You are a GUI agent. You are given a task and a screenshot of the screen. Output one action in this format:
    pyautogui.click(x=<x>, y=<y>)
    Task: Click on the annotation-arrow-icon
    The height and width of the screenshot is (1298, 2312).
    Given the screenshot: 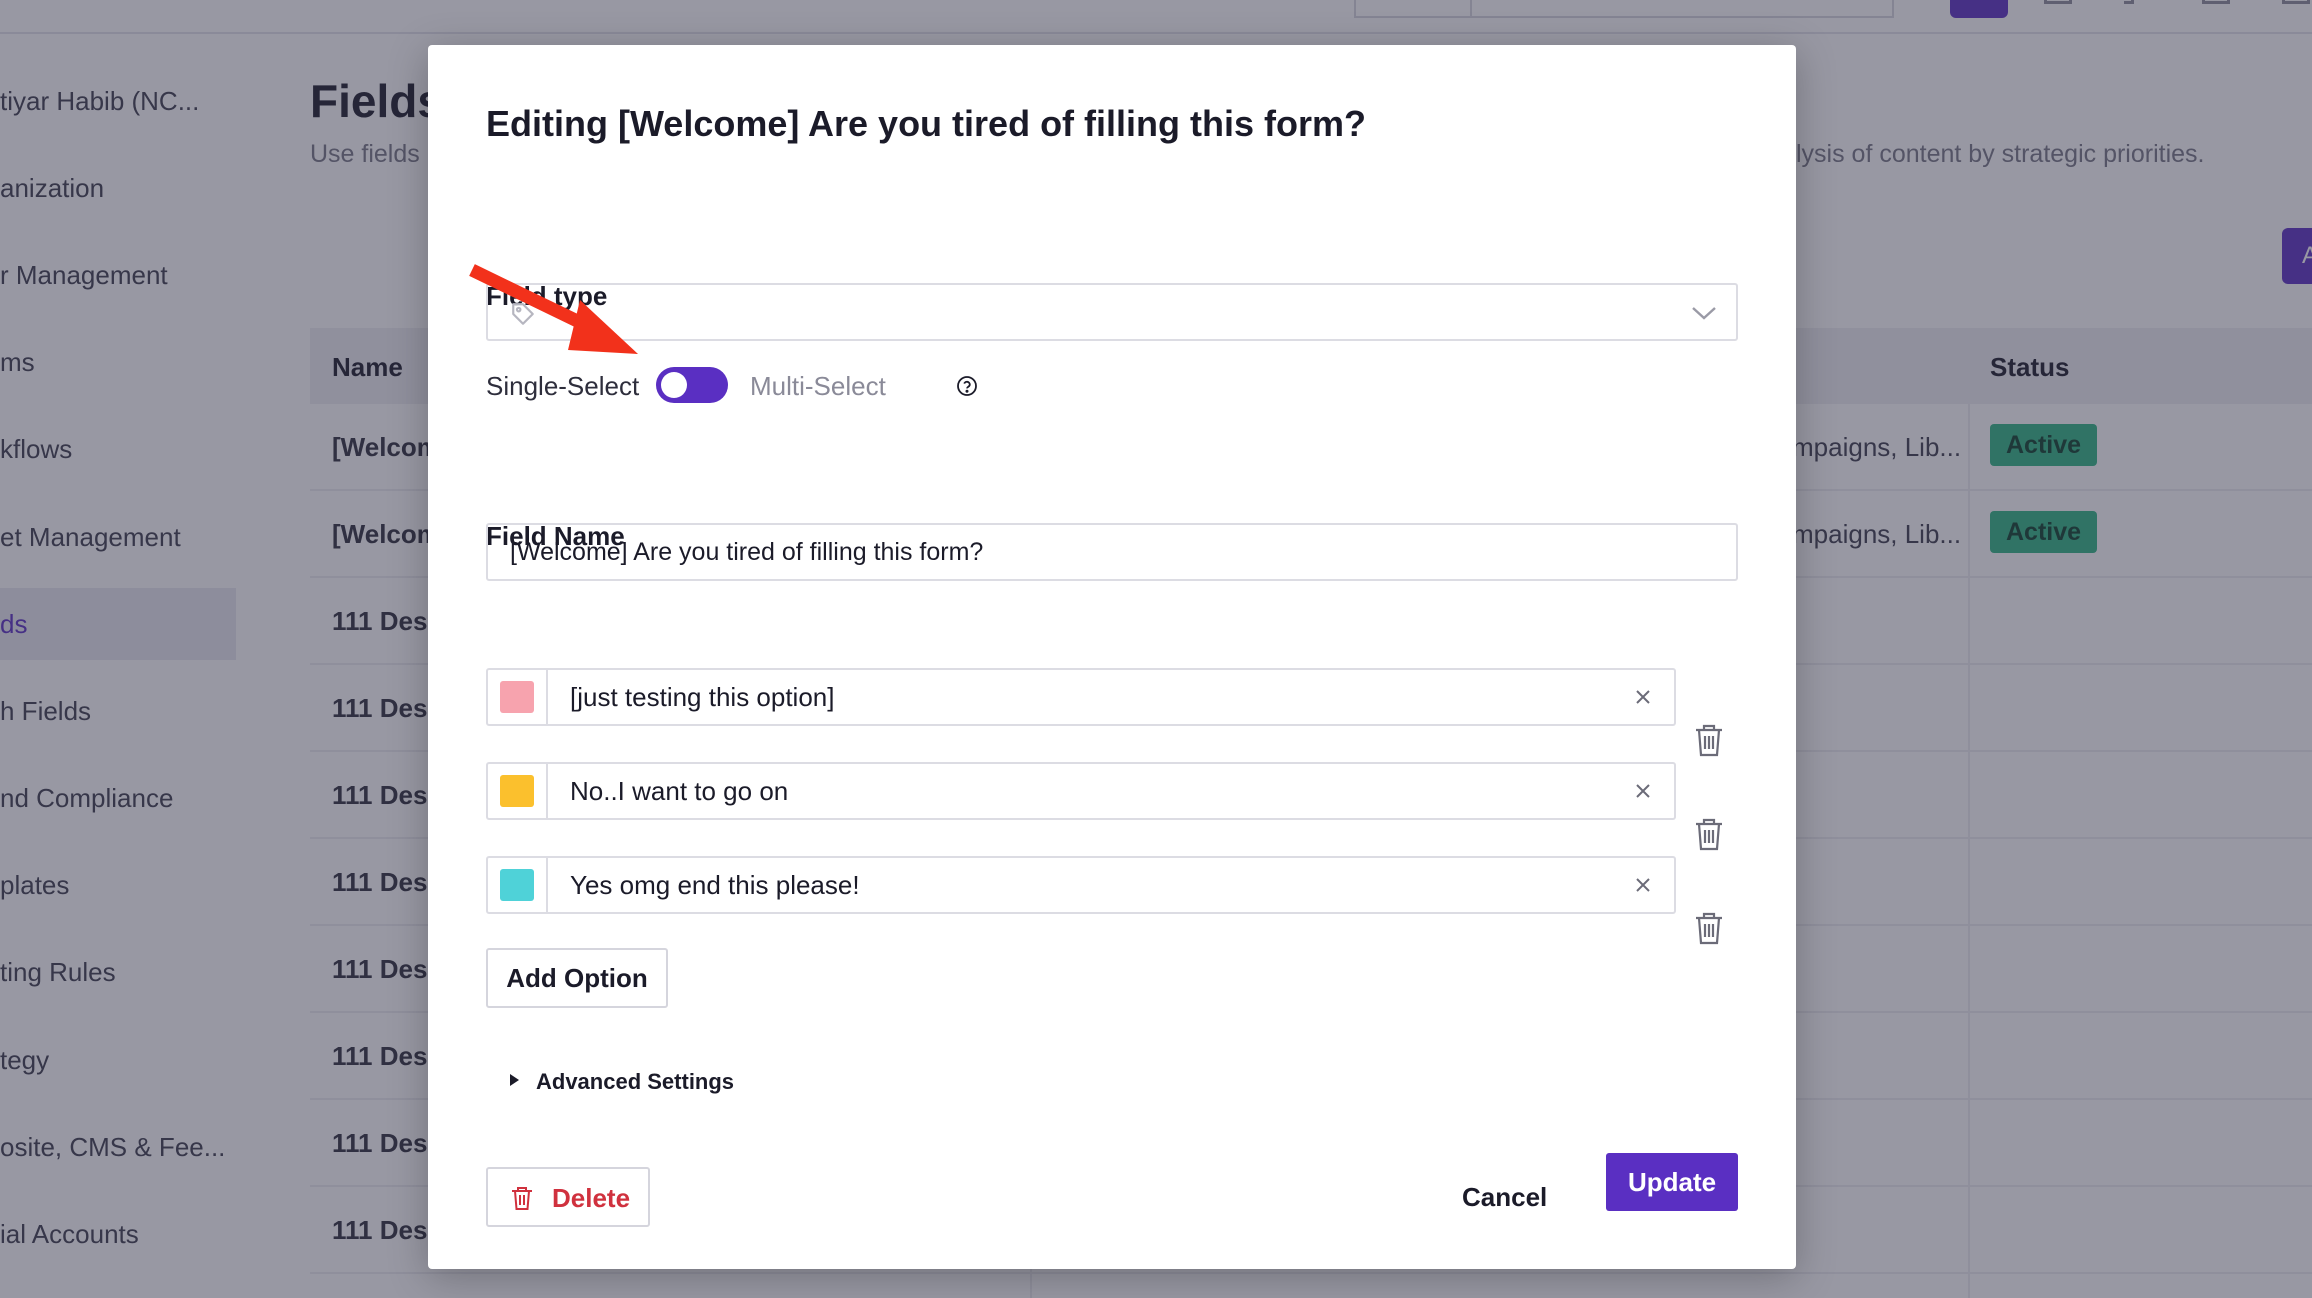 What is the action you would take?
    pyautogui.click(x=553, y=309)
    